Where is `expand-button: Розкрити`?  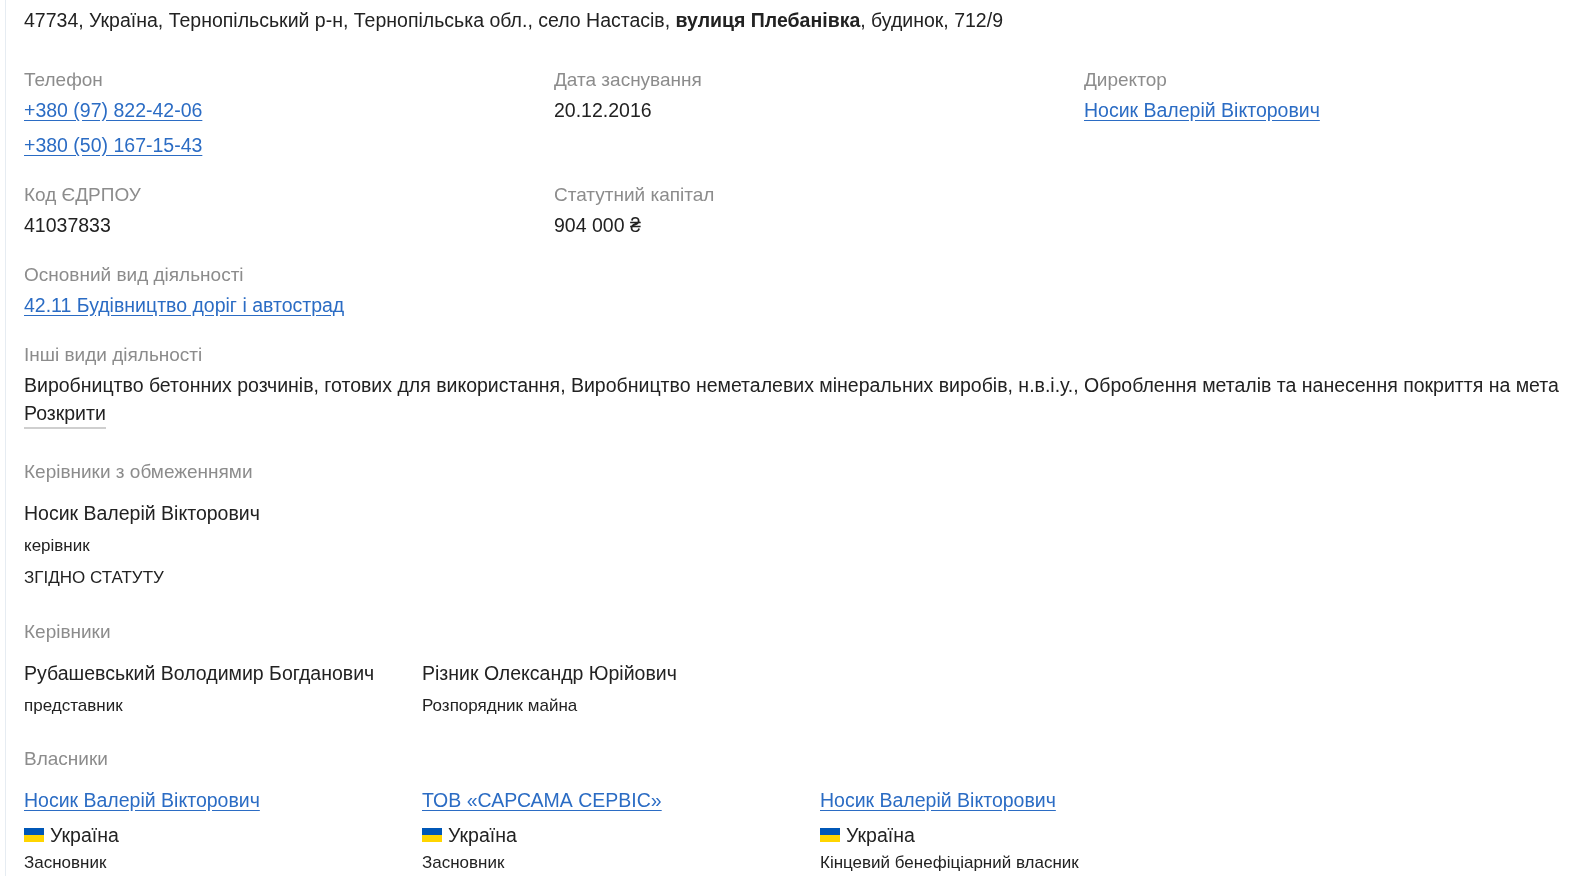 expand-button: Розкрити is located at coordinates (65, 415).